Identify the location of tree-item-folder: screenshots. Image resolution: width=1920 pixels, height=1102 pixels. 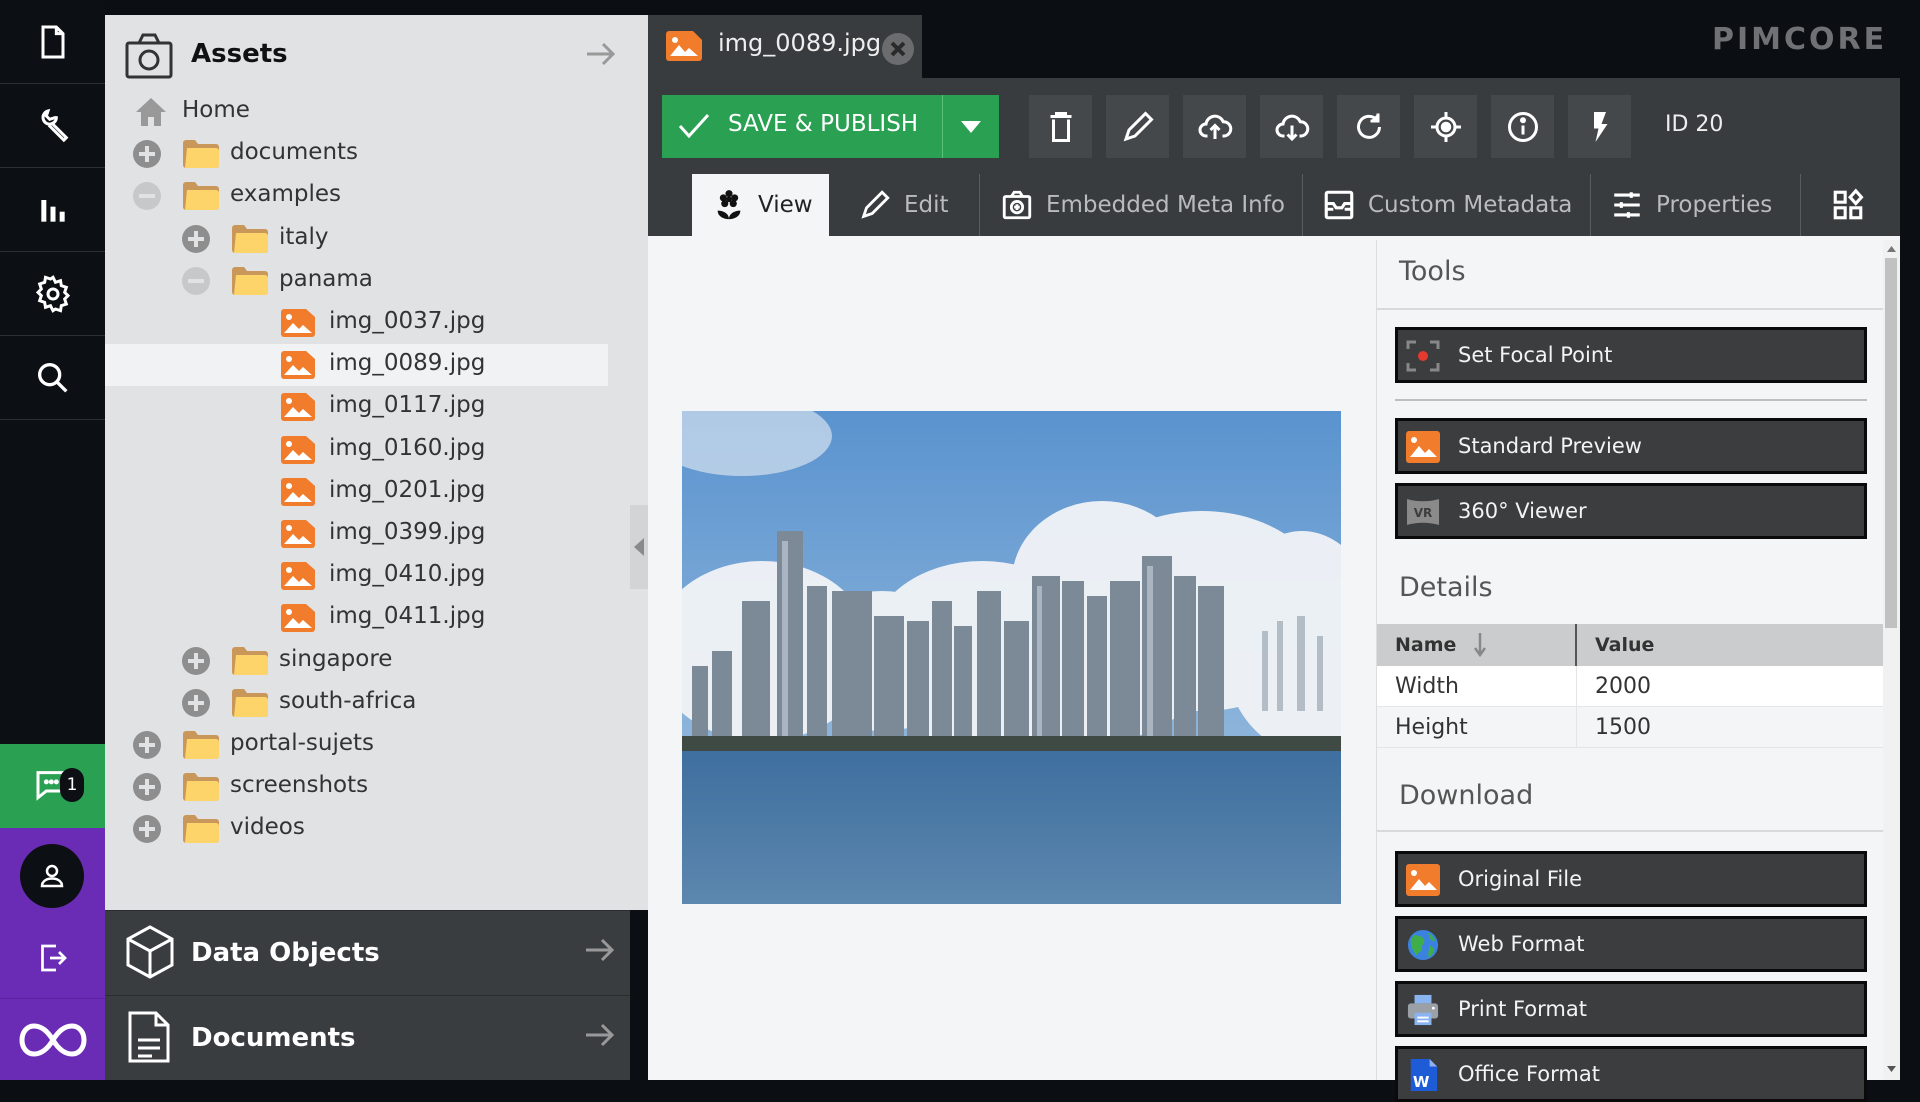
(365, 787).